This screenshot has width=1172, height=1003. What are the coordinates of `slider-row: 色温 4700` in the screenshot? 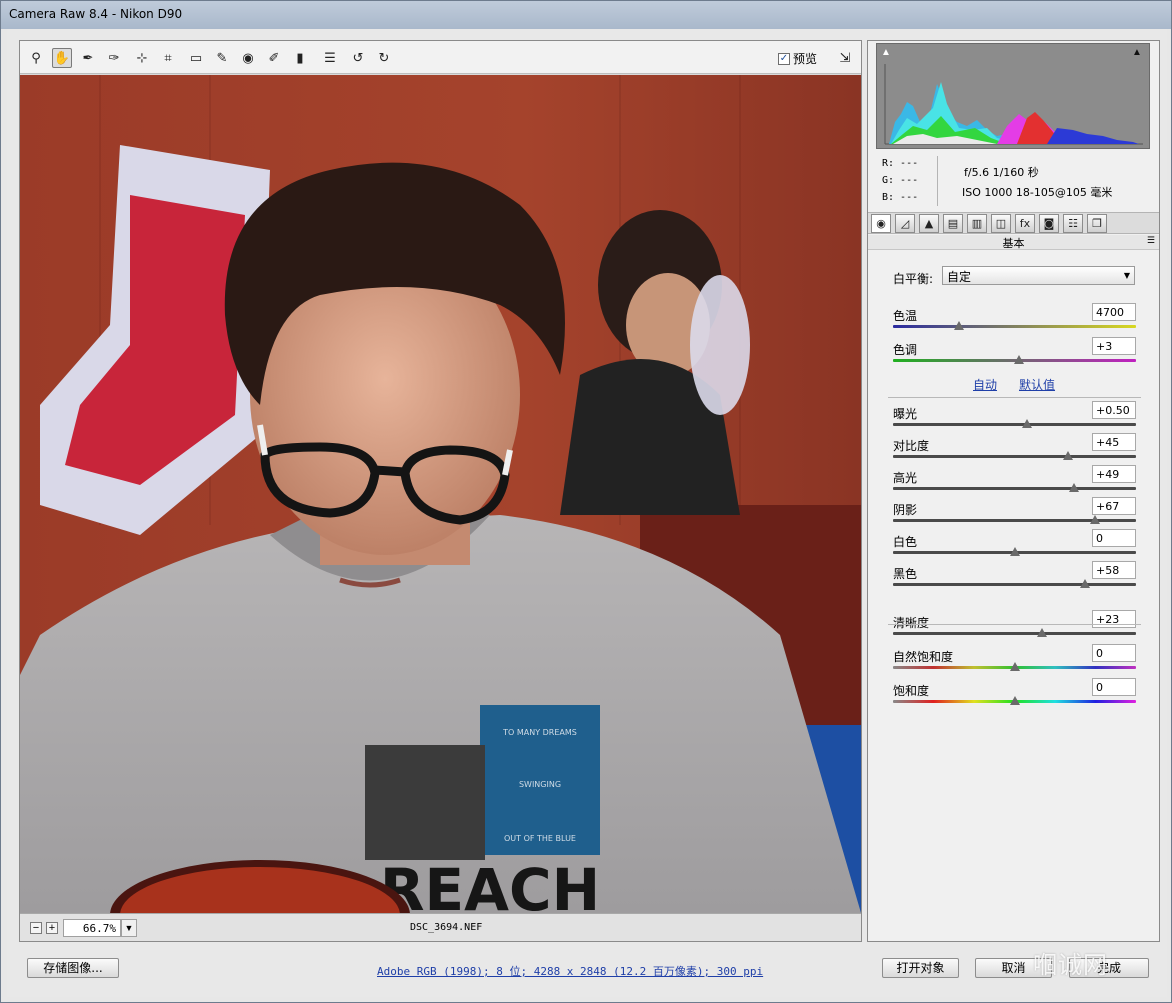 It's located at (1014, 321).